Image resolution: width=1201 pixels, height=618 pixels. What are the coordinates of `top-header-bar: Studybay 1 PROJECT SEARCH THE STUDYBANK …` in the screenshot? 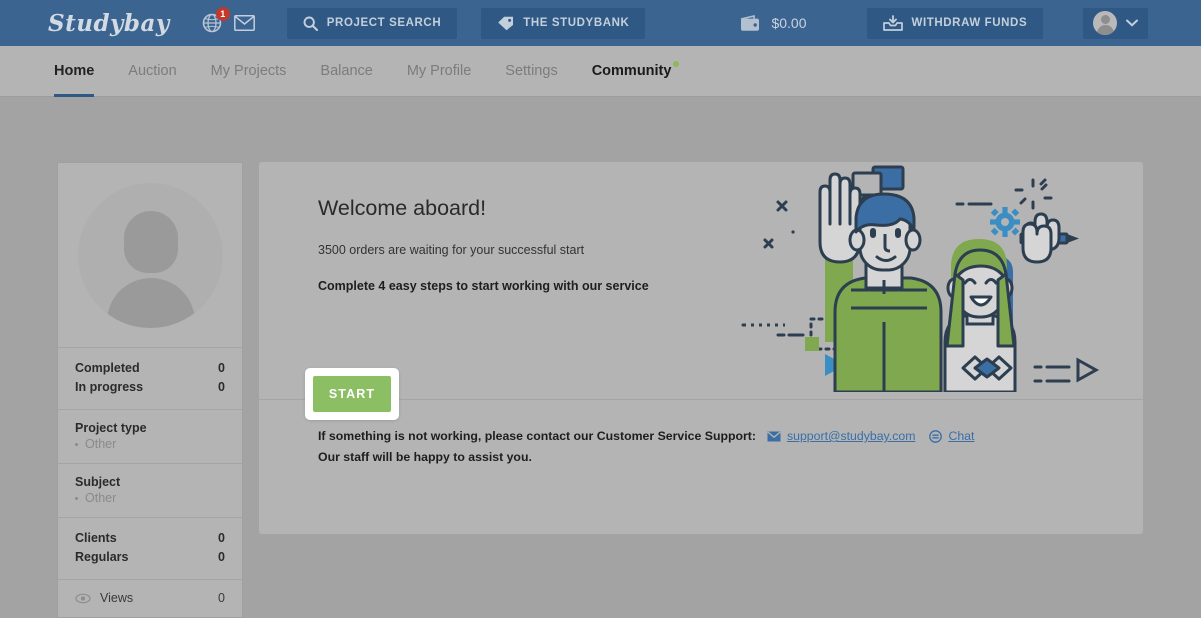 It's located at (600, 23).